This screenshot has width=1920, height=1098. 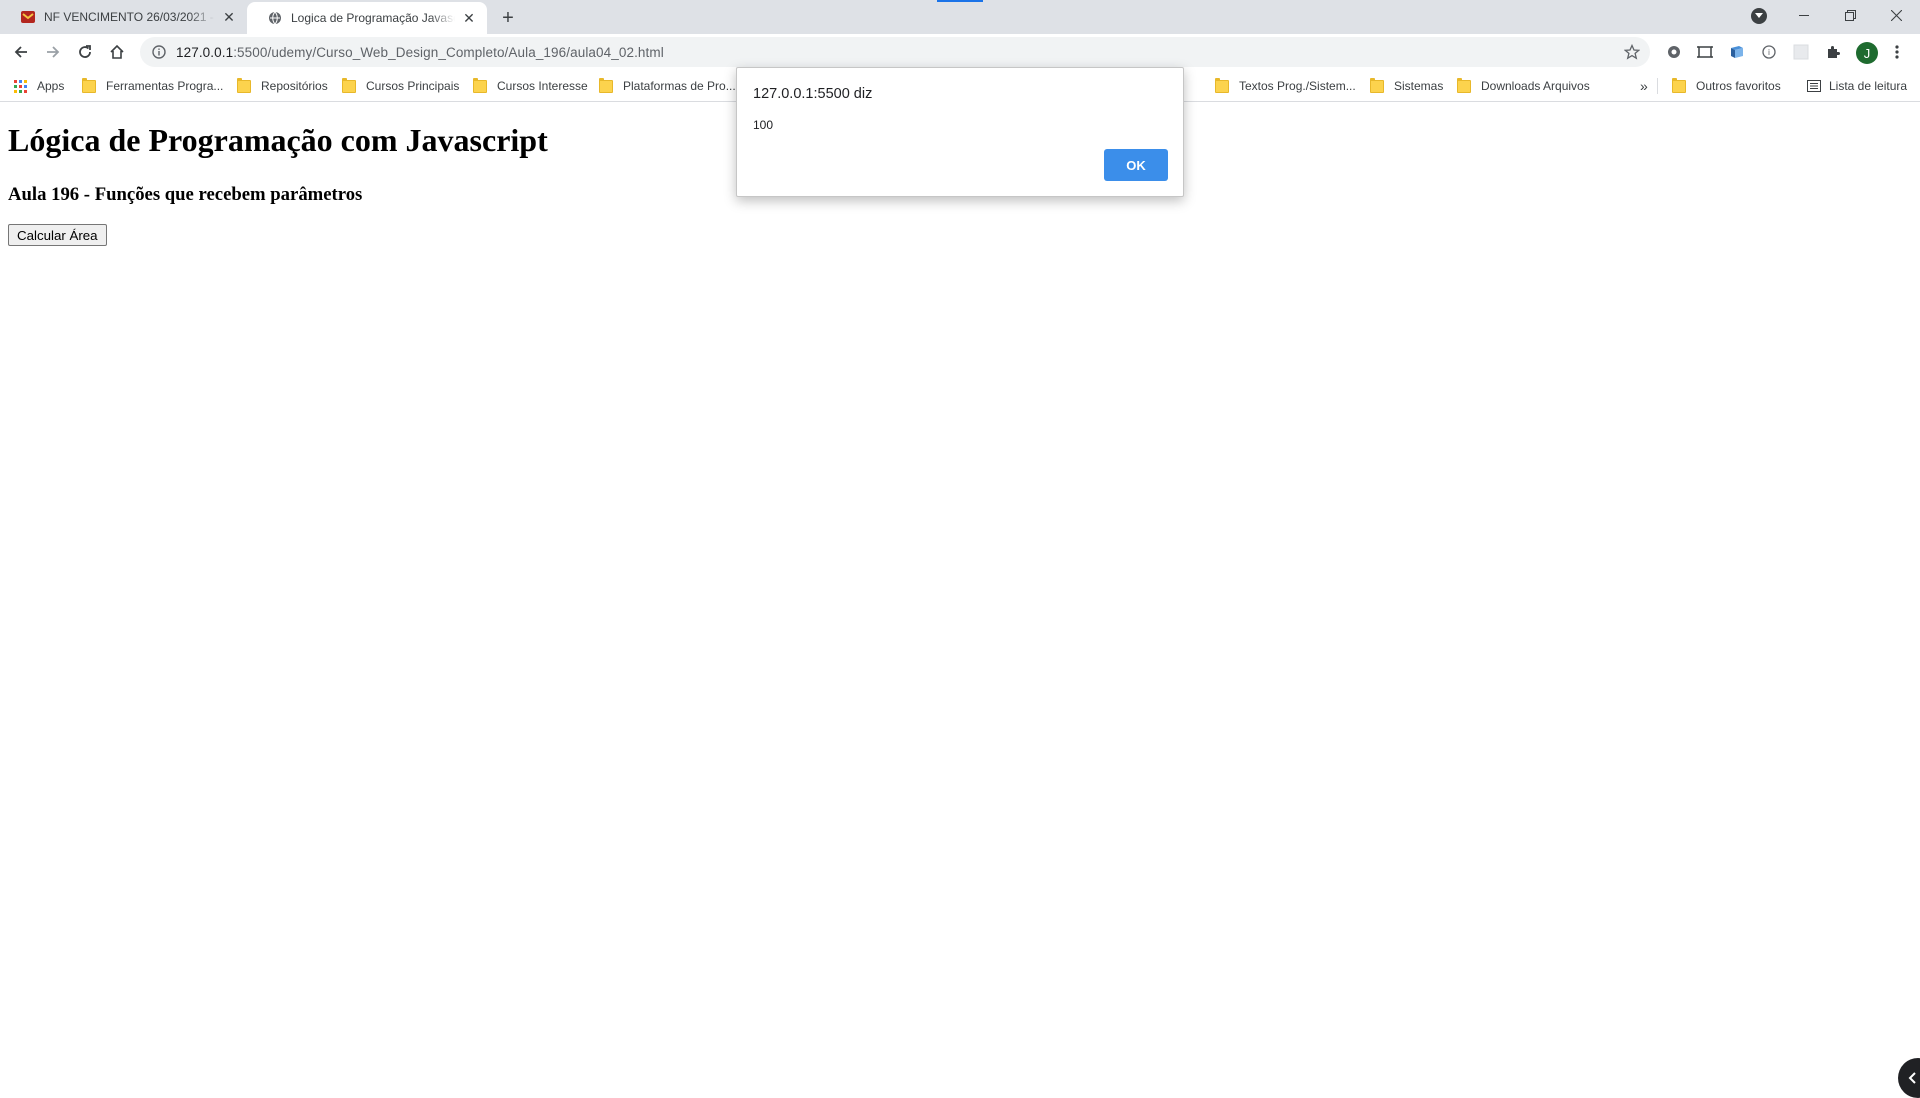 What do you see at coordinates (159, 52) in the screenshot?
I see `site-info-icon` at bounding box center [159, 52].